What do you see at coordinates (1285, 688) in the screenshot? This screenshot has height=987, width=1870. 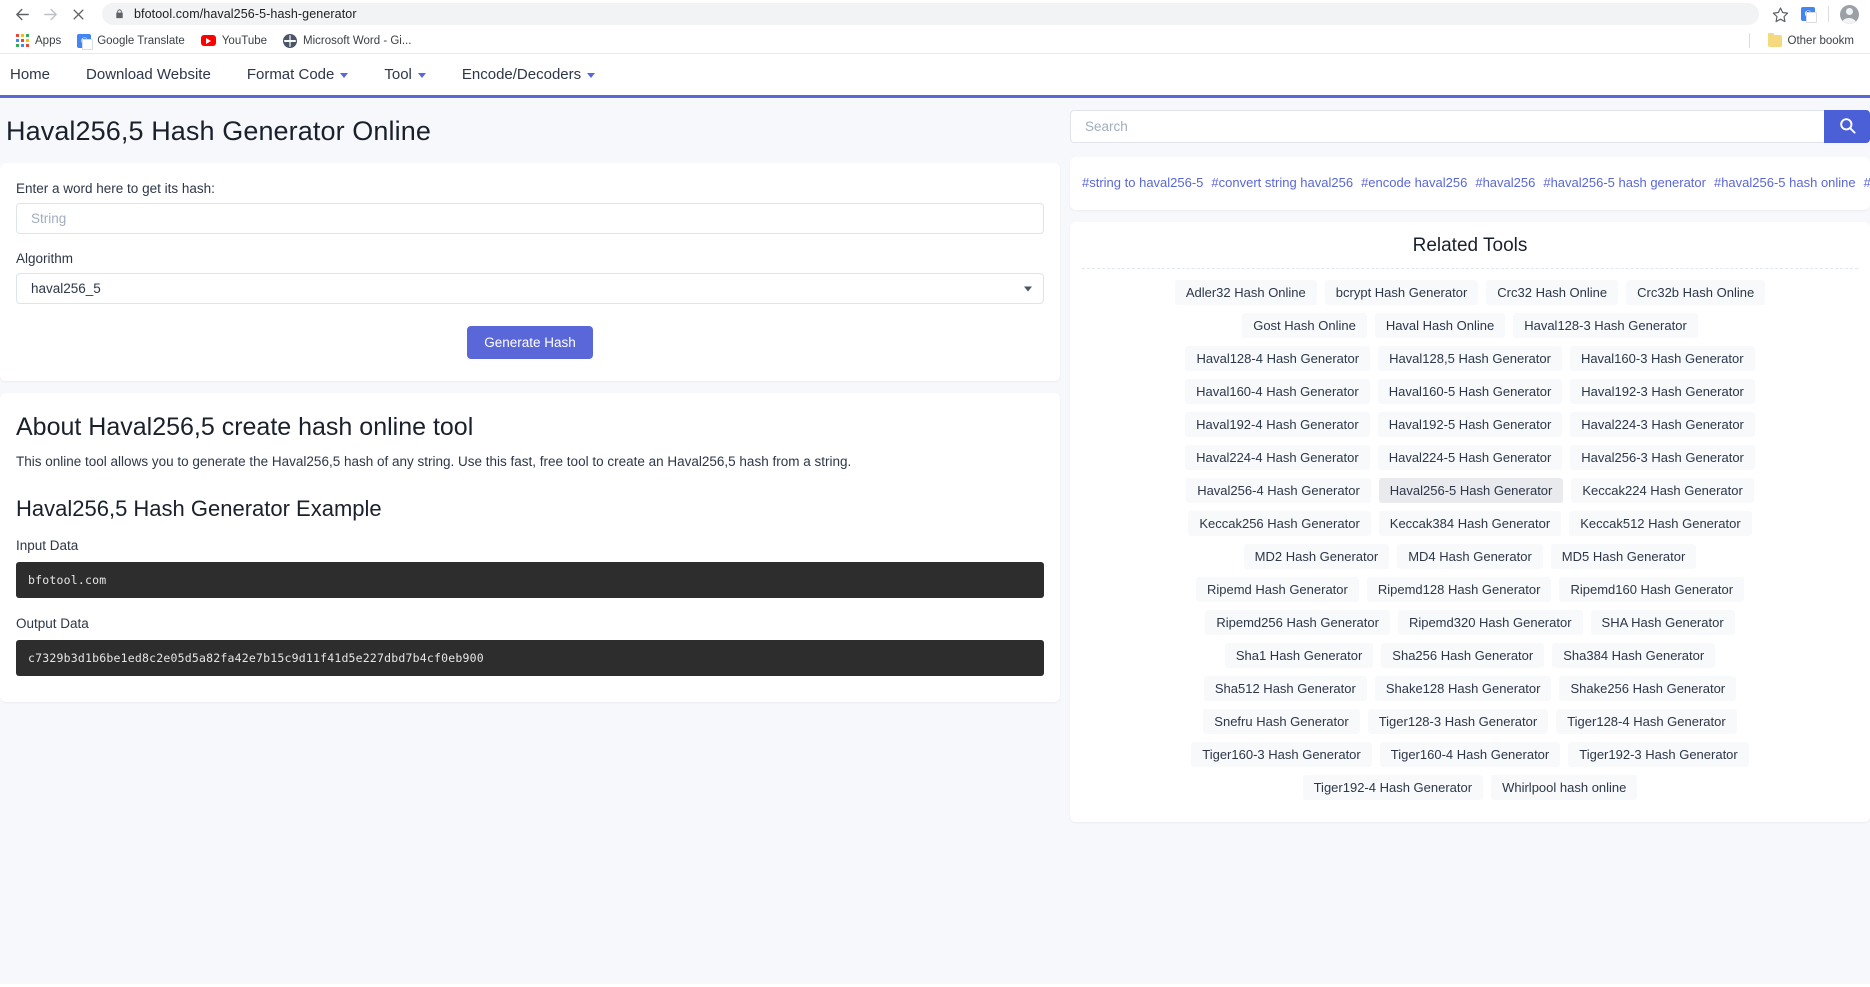 I see `related-tool-link: Sha512 Hash Generator` at bounding box center [1285, 688].